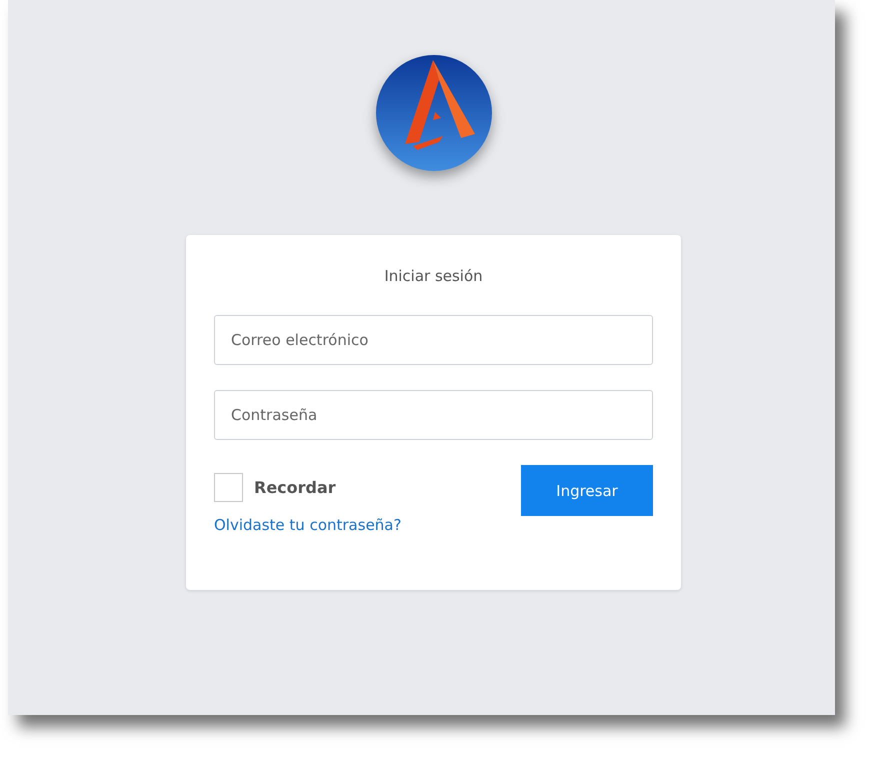 The image size is (876, 761). I want to click on forgot-password-link: Olvidaste tu contraseña?, so click(308, 525).